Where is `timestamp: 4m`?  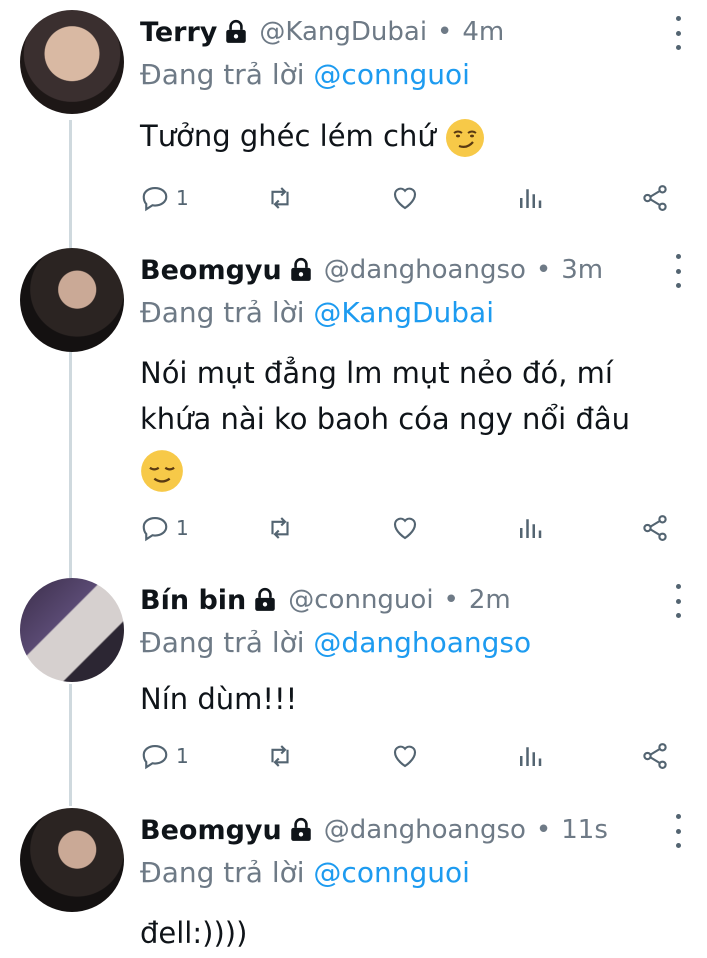
timestamp: 4m is located at coordinates (483, 32).